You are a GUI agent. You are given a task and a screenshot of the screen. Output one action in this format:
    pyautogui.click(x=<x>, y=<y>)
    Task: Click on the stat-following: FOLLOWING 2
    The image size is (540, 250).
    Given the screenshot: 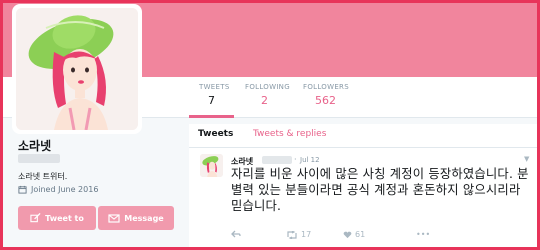 What is the action you would take?
    pyautogui.click(x=267, y=95)
    